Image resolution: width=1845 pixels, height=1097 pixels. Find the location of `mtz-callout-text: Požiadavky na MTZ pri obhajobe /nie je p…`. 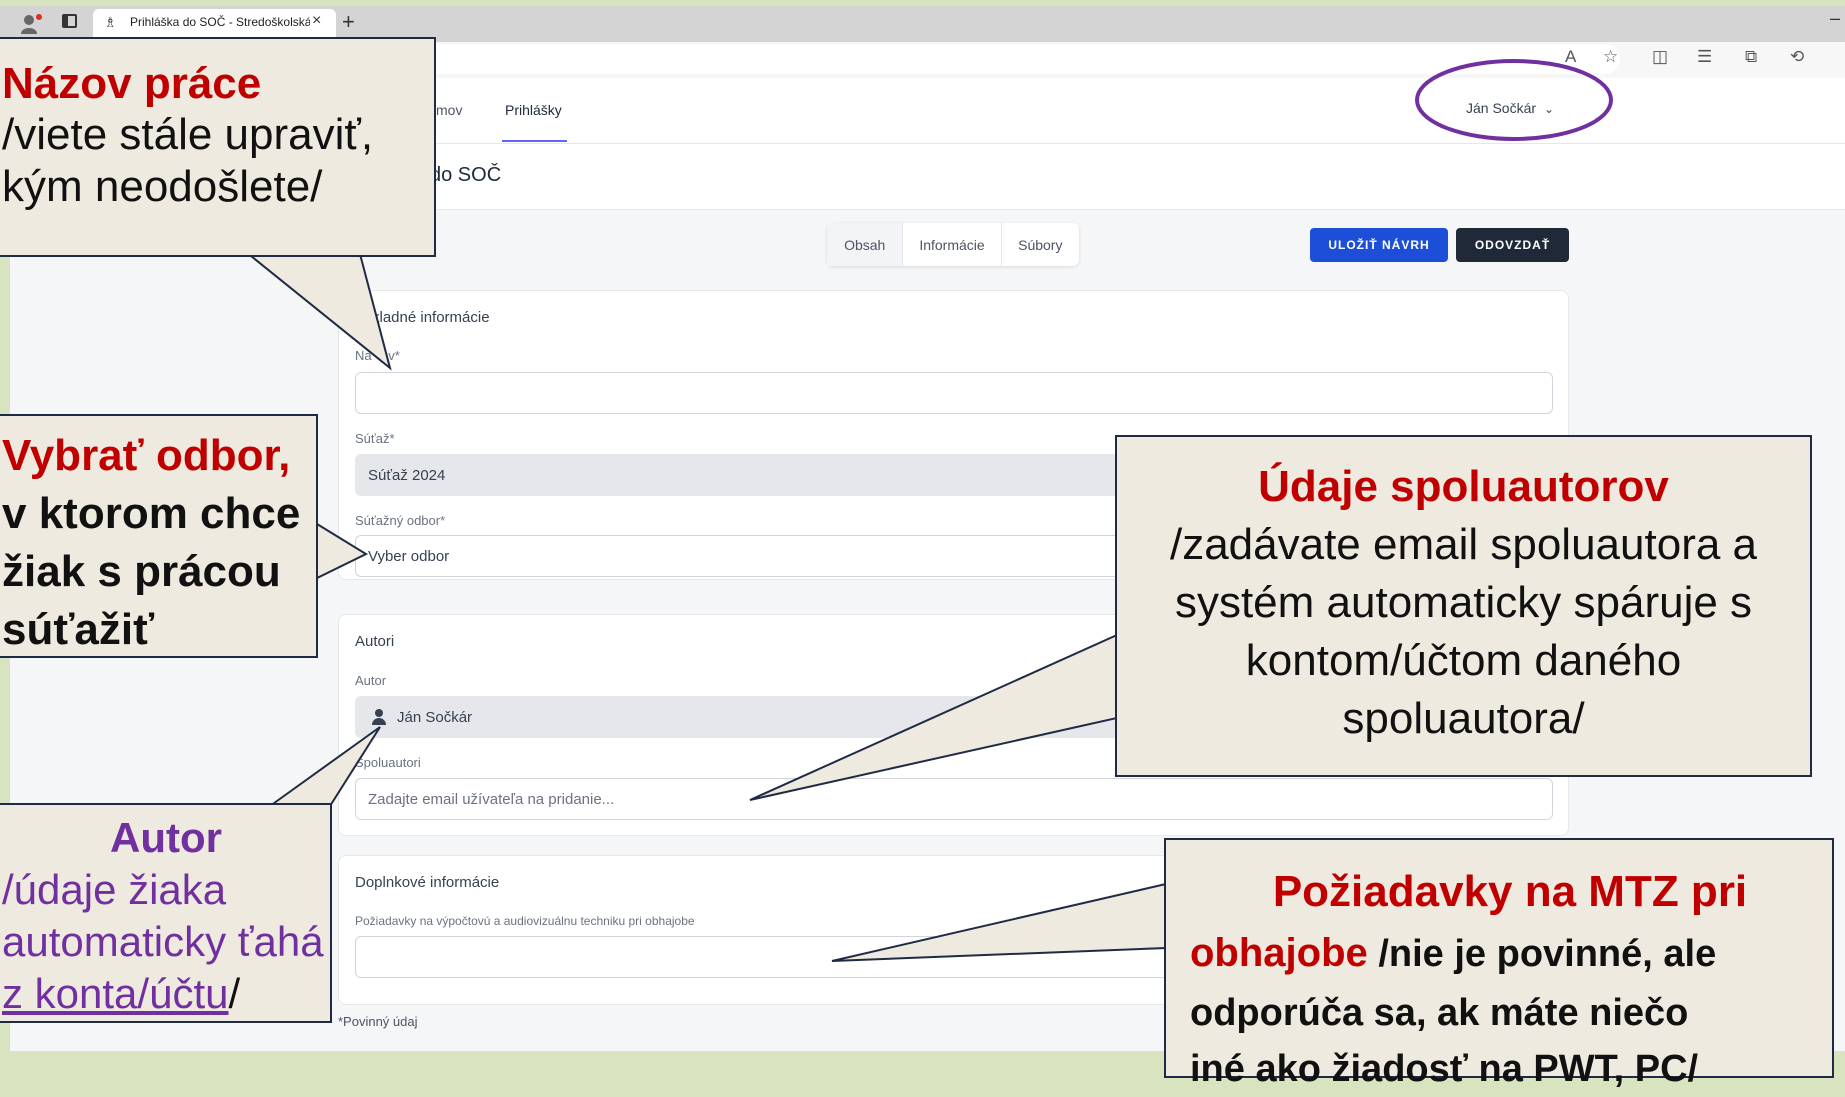

mtz-callout-text: Požiadavky na MTZ pri obhajobe /nie je p… is located at coordinates (1510, 979).